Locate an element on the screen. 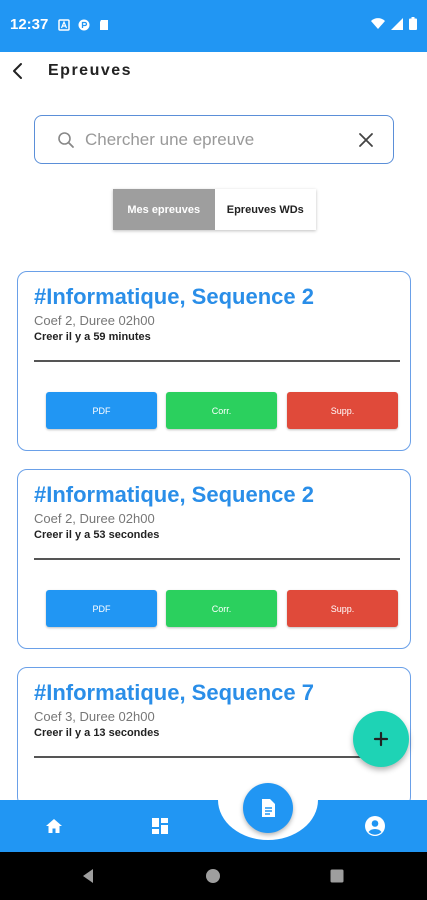  search-input is located at coordinates (215, 140).